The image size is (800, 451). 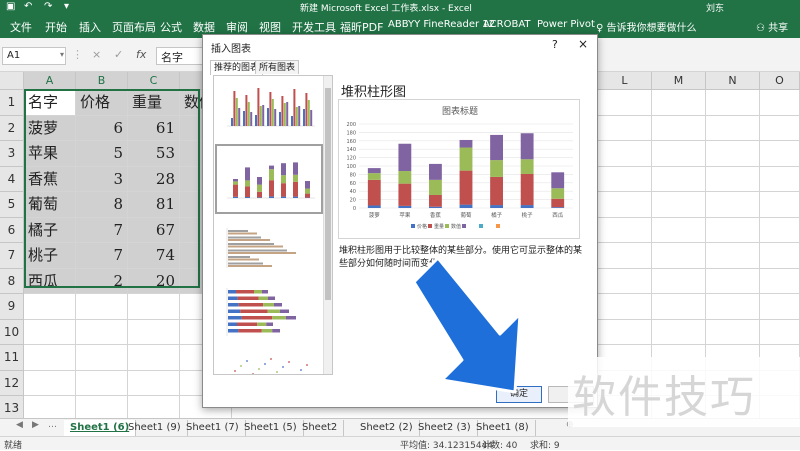 I want to click on data-cell: 6, so click(x=102, y=129).